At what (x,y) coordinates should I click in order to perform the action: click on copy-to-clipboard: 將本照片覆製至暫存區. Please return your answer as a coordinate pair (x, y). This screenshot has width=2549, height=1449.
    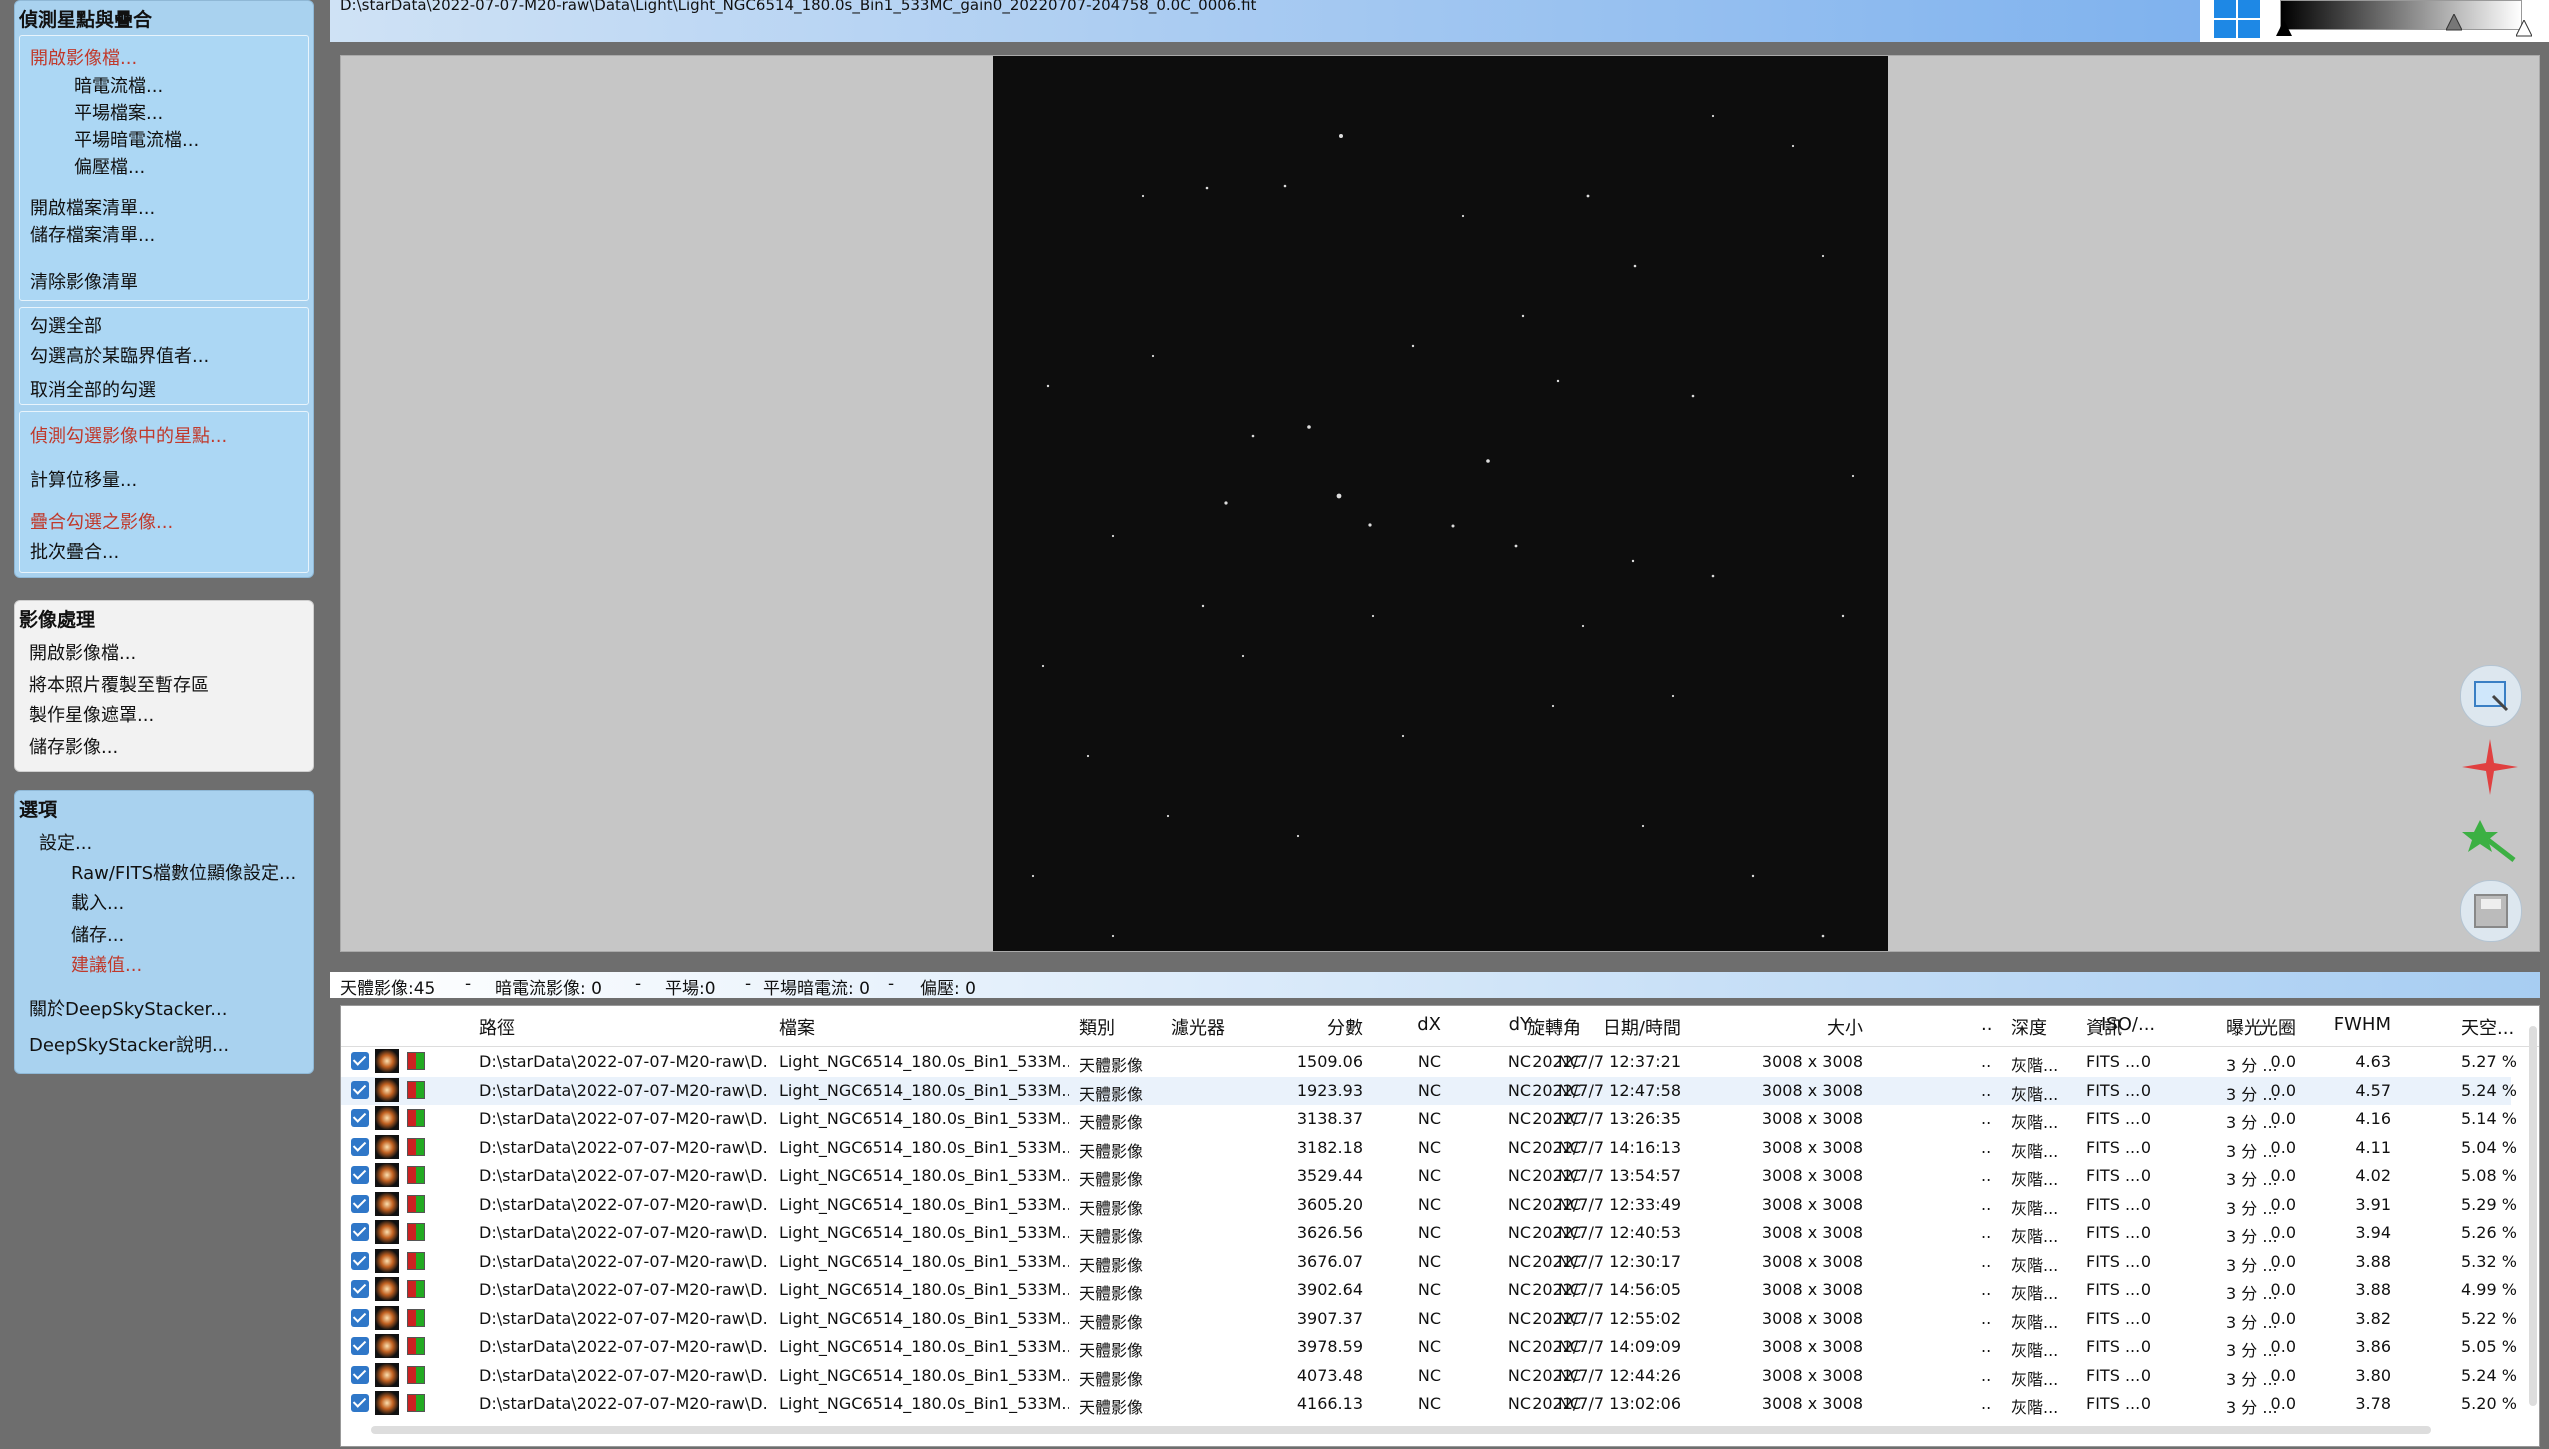
    Looking at the image, I should click on (119, 684).